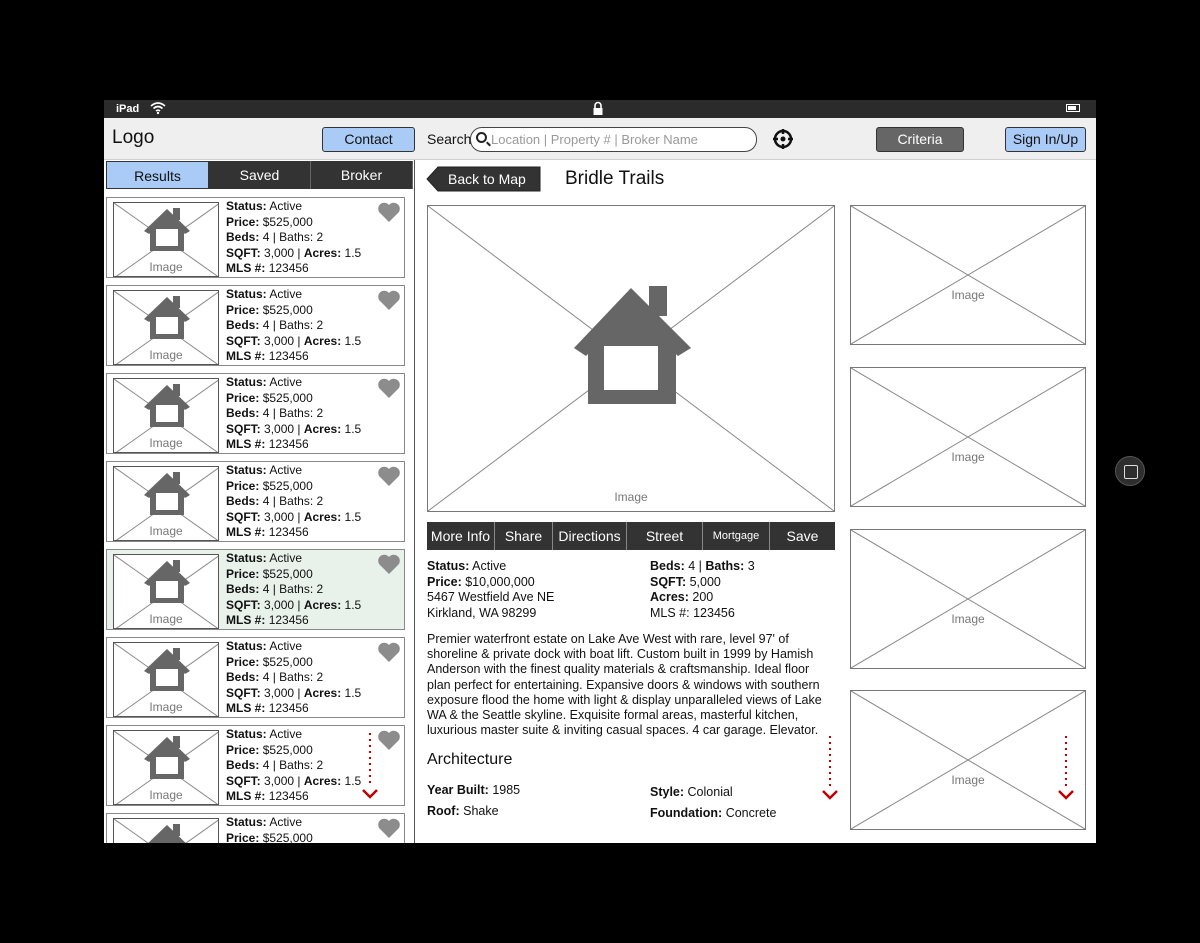  What do you see at coordinates (157, 175) in the screenshot?
I see `tab-results: Results` at bounding box center [157, 175].